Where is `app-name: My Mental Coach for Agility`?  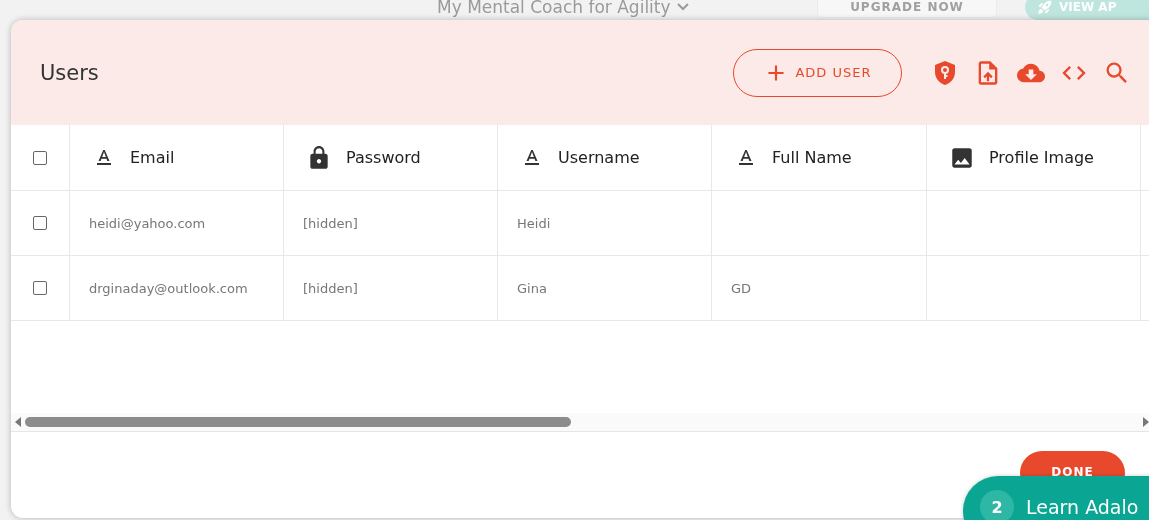 app-name: My Mental Coach for Agility is located at coordinates (627, 8).